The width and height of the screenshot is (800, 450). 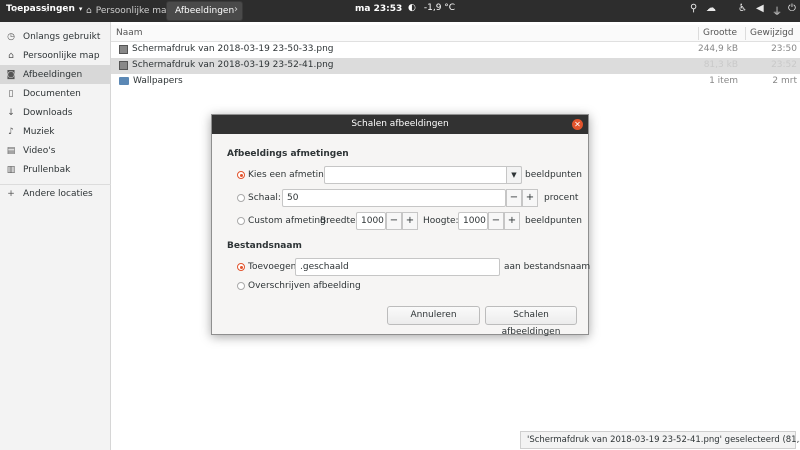 What do you see at coordinates (720, 33) in the screenshot?
I see `column-header-size: Grootte` at bounding box center [720, 33].